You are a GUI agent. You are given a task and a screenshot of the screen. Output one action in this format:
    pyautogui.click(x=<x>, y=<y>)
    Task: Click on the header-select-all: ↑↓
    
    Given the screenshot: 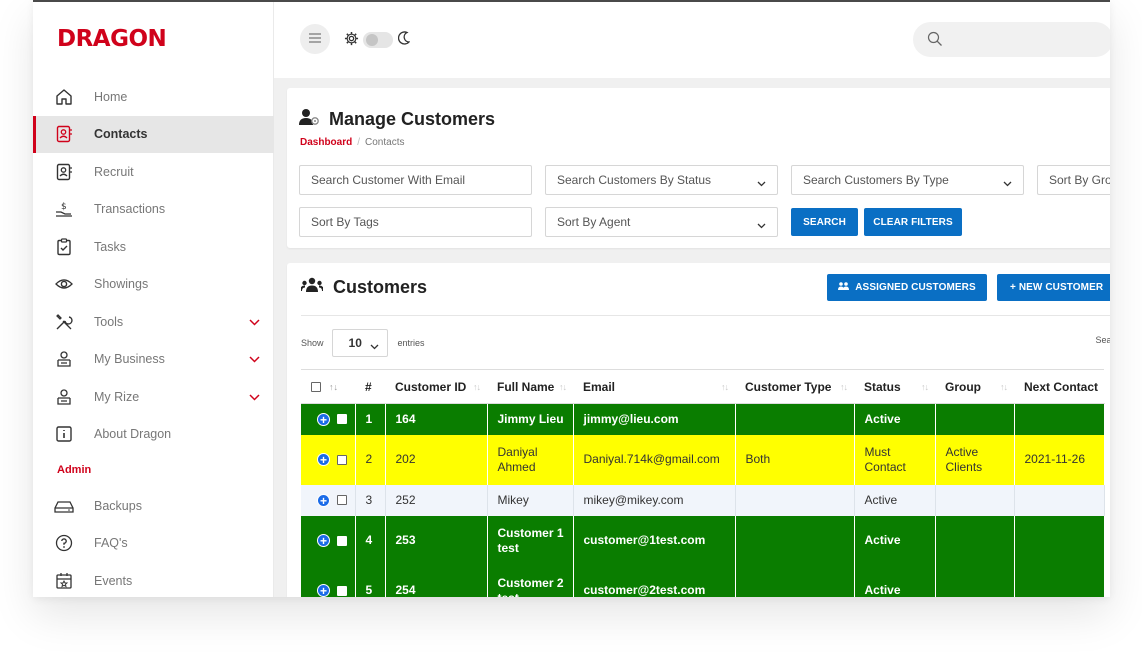 What is the action you would take?
    pyautogui.click(x=328, y=386)
    